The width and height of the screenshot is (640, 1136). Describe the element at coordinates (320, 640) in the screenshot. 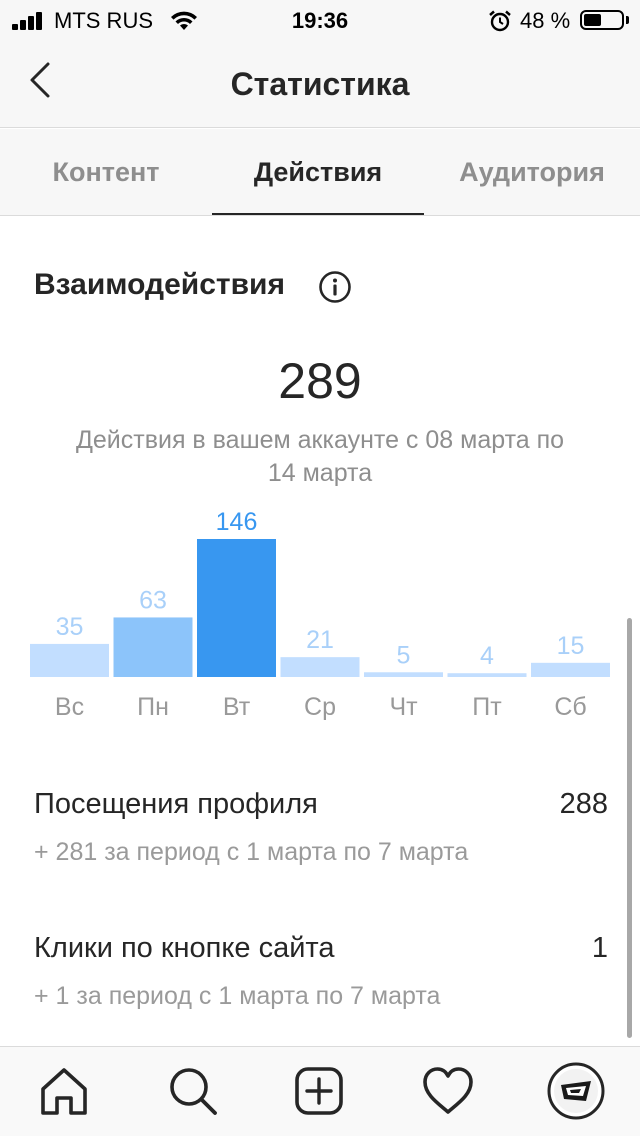

I see `chart-value-label: 21` at that location.